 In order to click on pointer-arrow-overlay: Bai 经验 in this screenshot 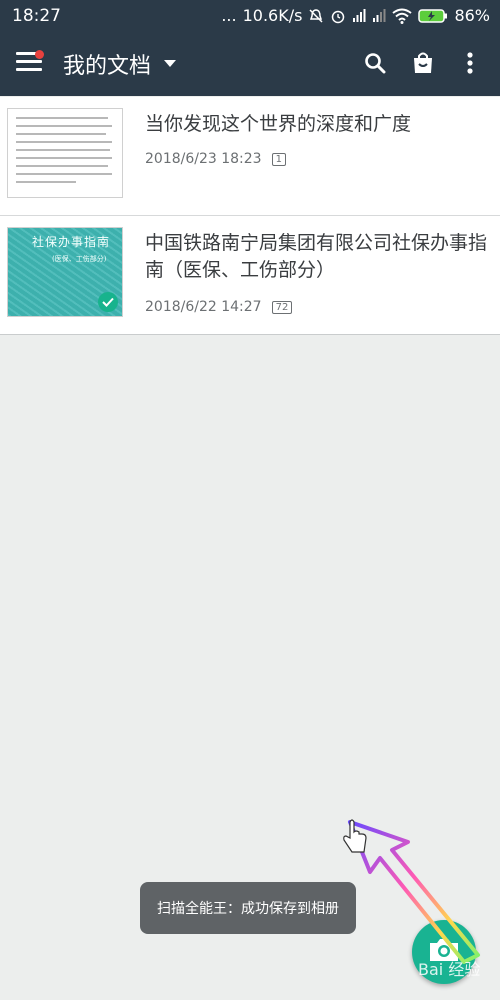, I will do `click(411, 899)`.